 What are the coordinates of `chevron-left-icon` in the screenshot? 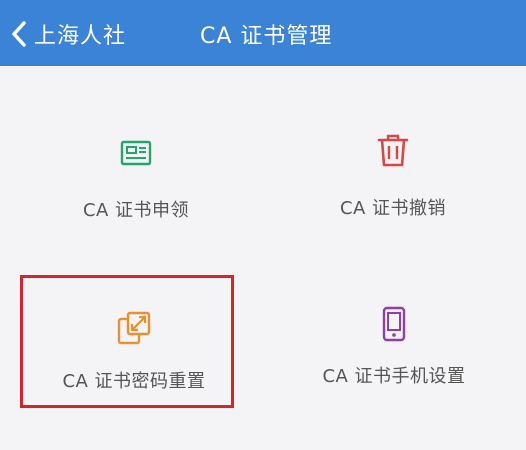 It's located at (19, 34).